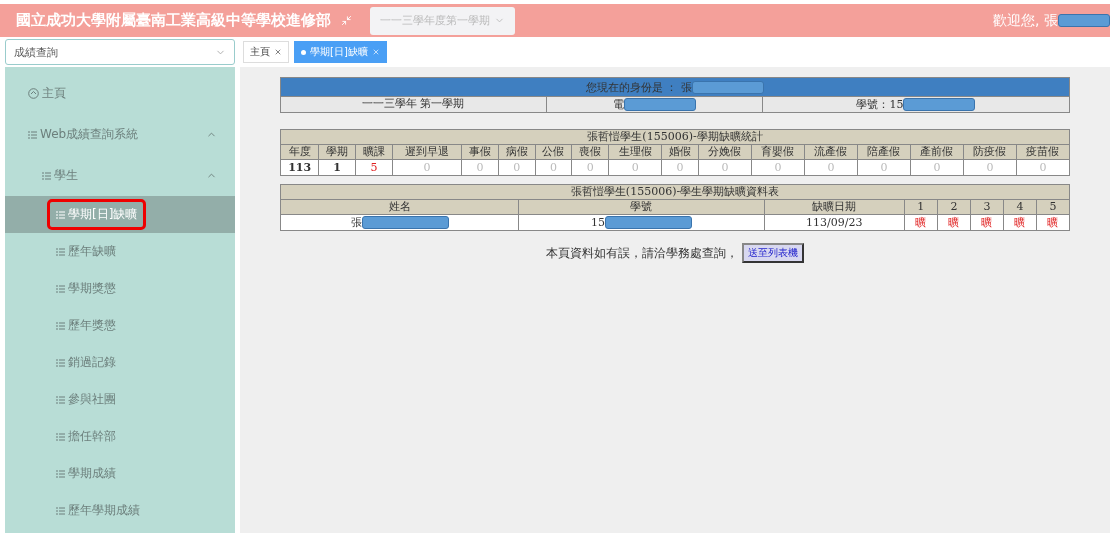 This screenshot has height=533, width=1110. I want to click on school-title: 國立成功大學附屬臺南工業高級中等學校進修部, so click(173, 20).